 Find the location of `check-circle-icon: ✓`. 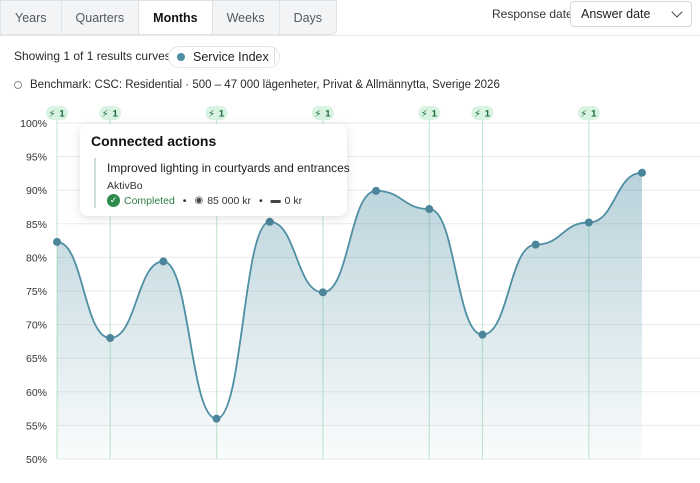

check-circle-icon: ✓ is located at coordinates (113, 200).